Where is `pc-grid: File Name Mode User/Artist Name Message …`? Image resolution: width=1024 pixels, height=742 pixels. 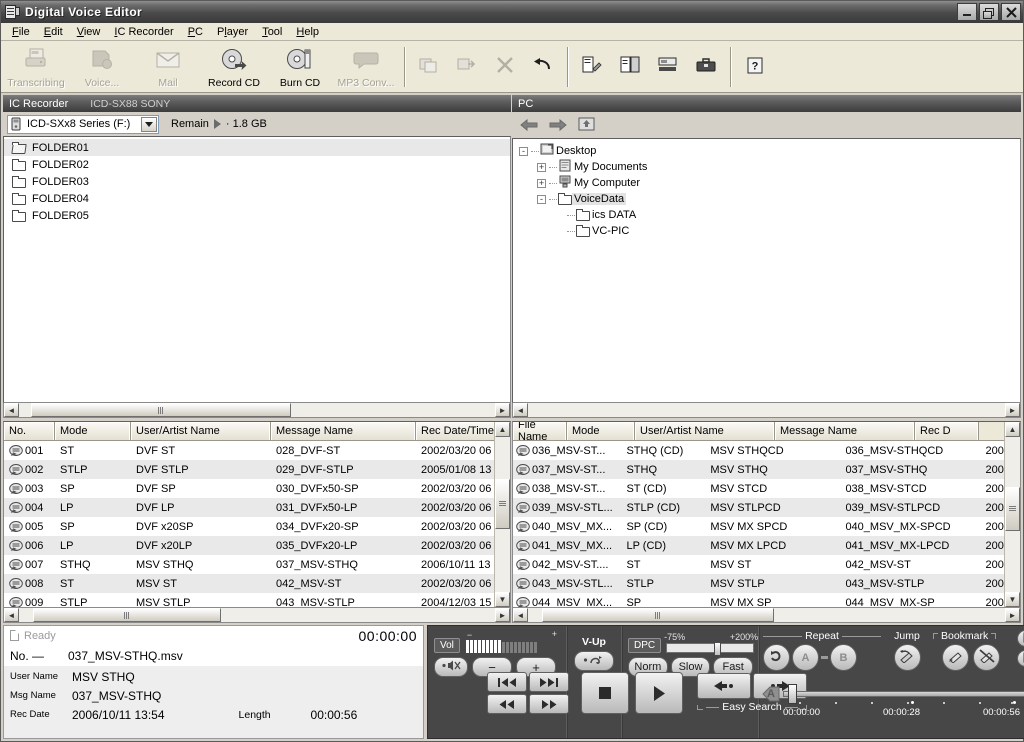 pc-grid: File Name Mode User/Artist Name Message … is located at coordinates (766, 514).